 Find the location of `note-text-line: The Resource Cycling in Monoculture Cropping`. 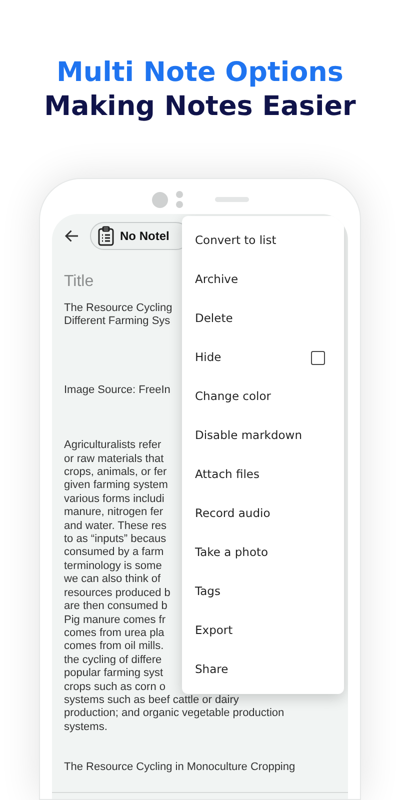

note-text-line: The Resource Cycling in Monoculture Cropping is located at coordinates (180, 768).